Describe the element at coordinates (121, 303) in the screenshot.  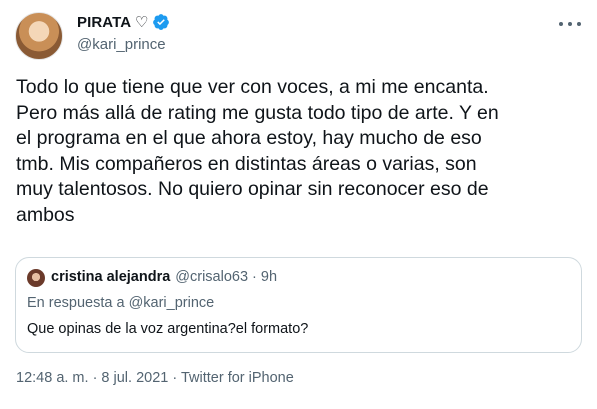
I see `quoted-reply-context: En respuesta a @kari_prince` at that location.